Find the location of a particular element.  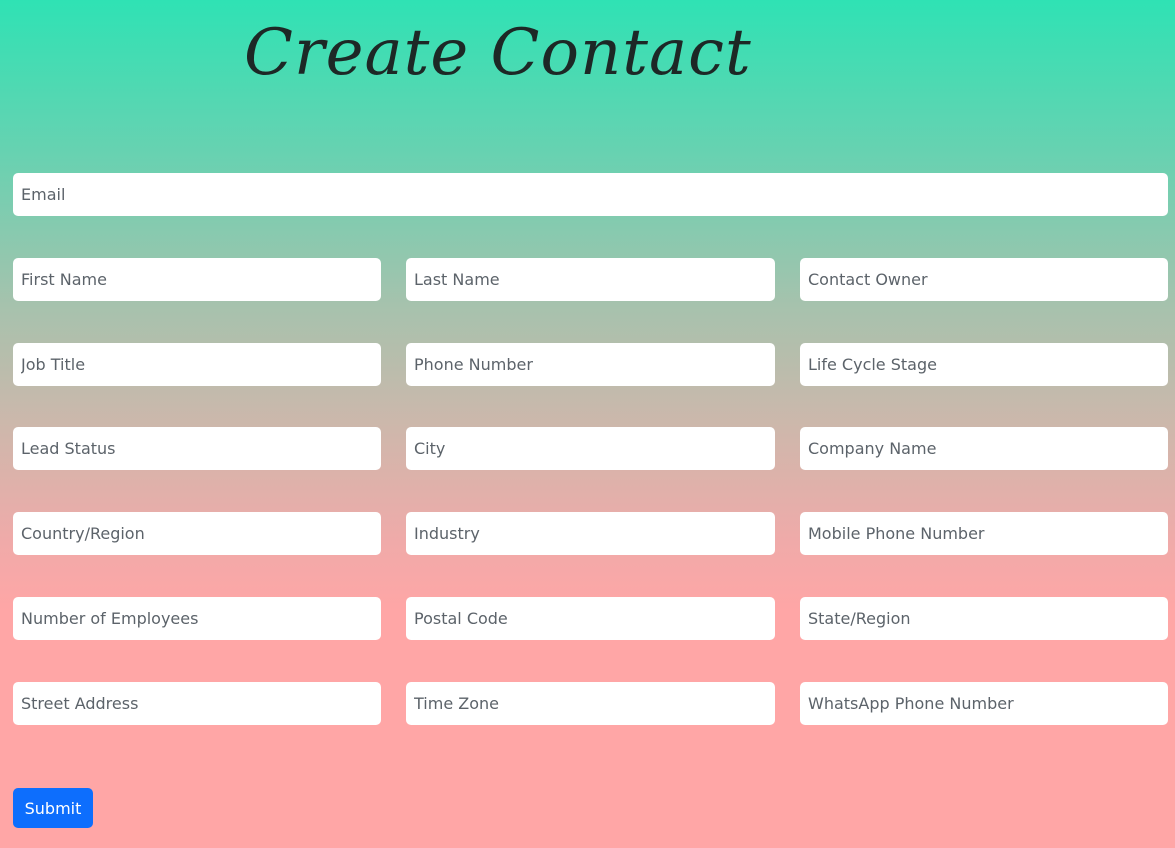

country-region-field is located at coordinates (197, 533).